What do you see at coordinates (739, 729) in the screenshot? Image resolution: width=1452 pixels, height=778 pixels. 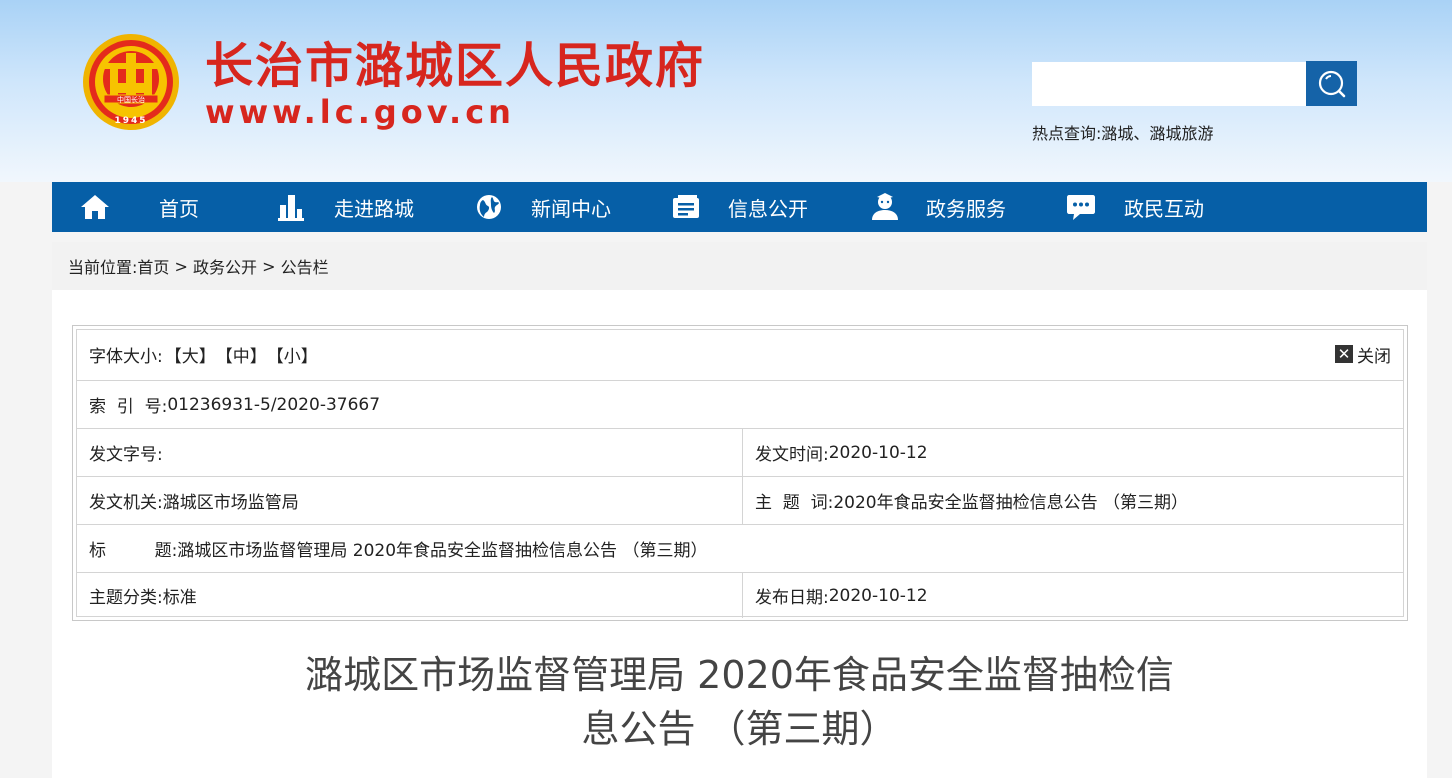 I see `article-title-line2: 息公告 （第三期）` at bounding box center [739, 729].